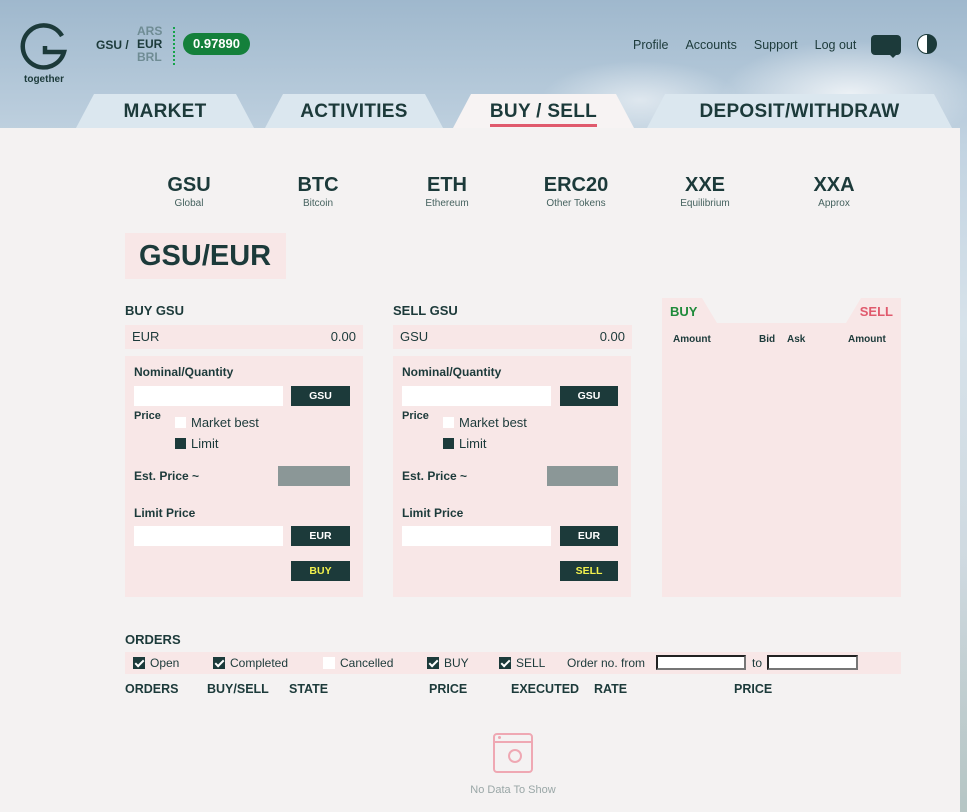  What do you see at coordinates (447, 191) in the screenshot?
I see `coin-eth: ETH Ethereum` at bounding box center [447, 191].